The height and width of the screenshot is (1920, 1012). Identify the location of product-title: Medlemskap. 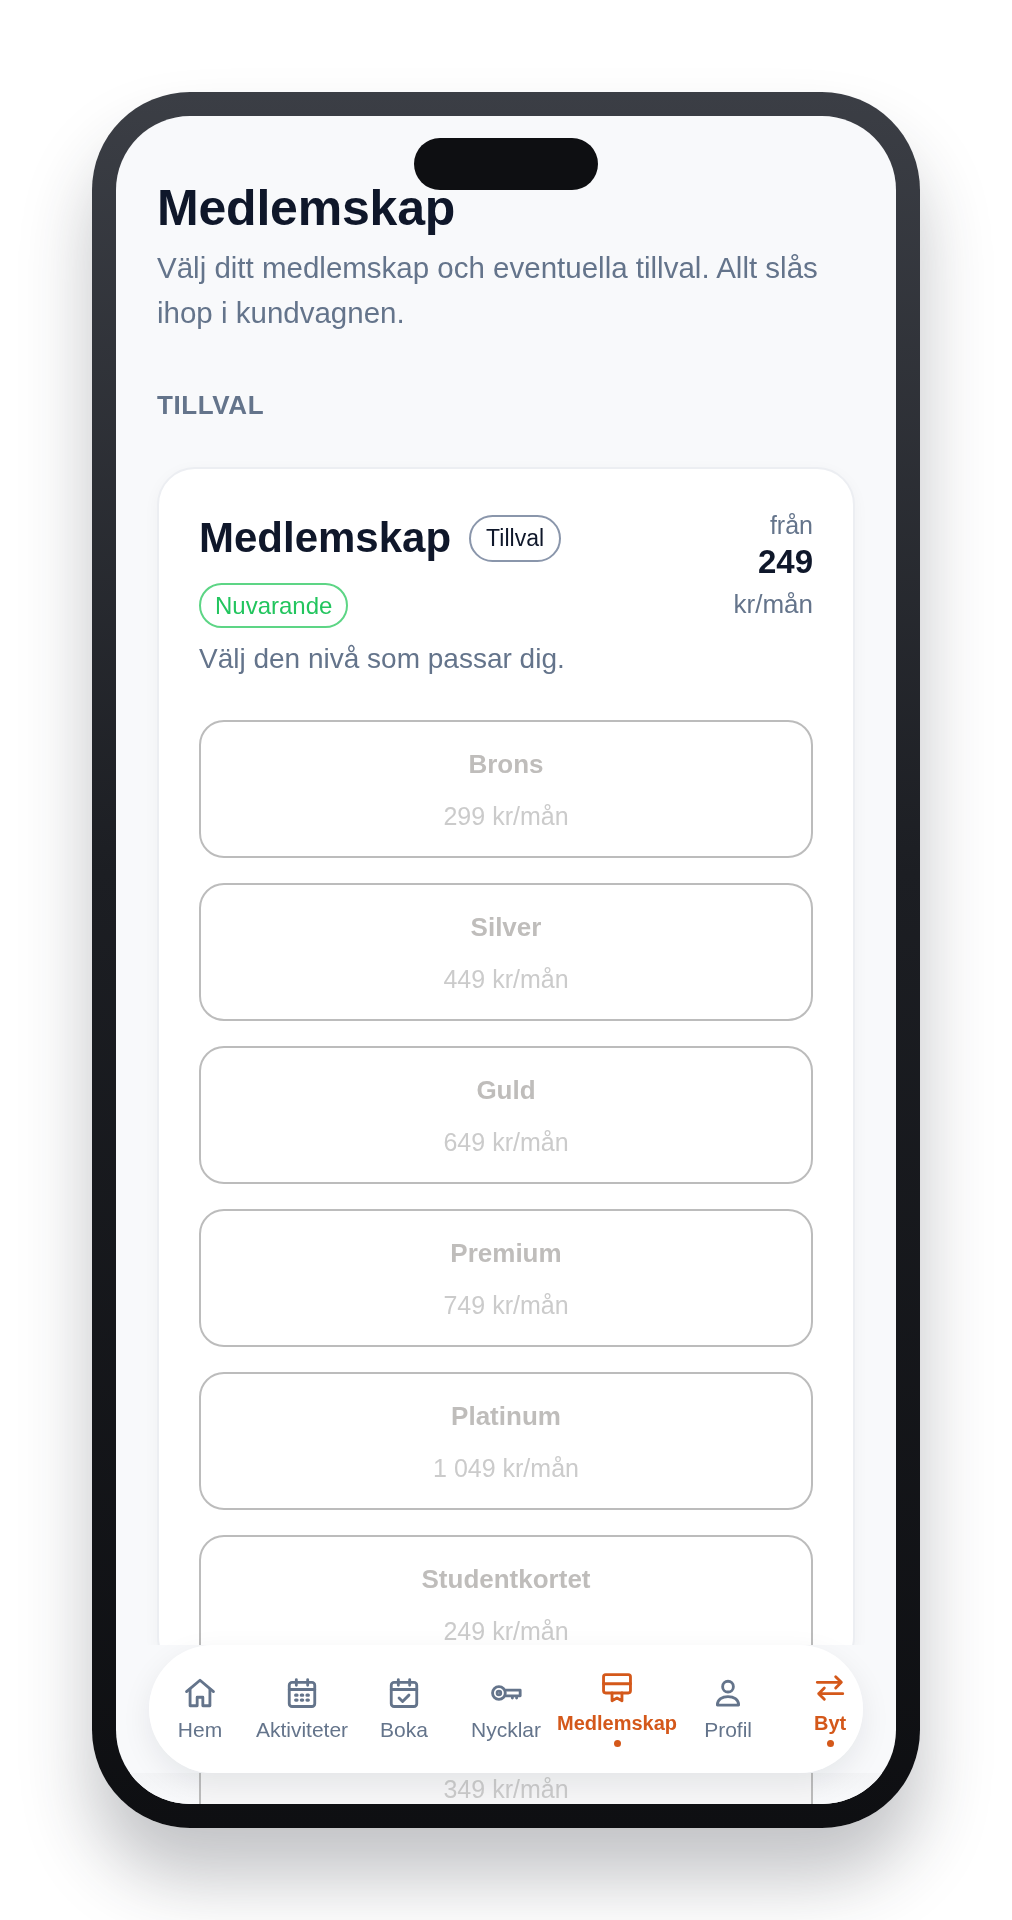
(325, 538).